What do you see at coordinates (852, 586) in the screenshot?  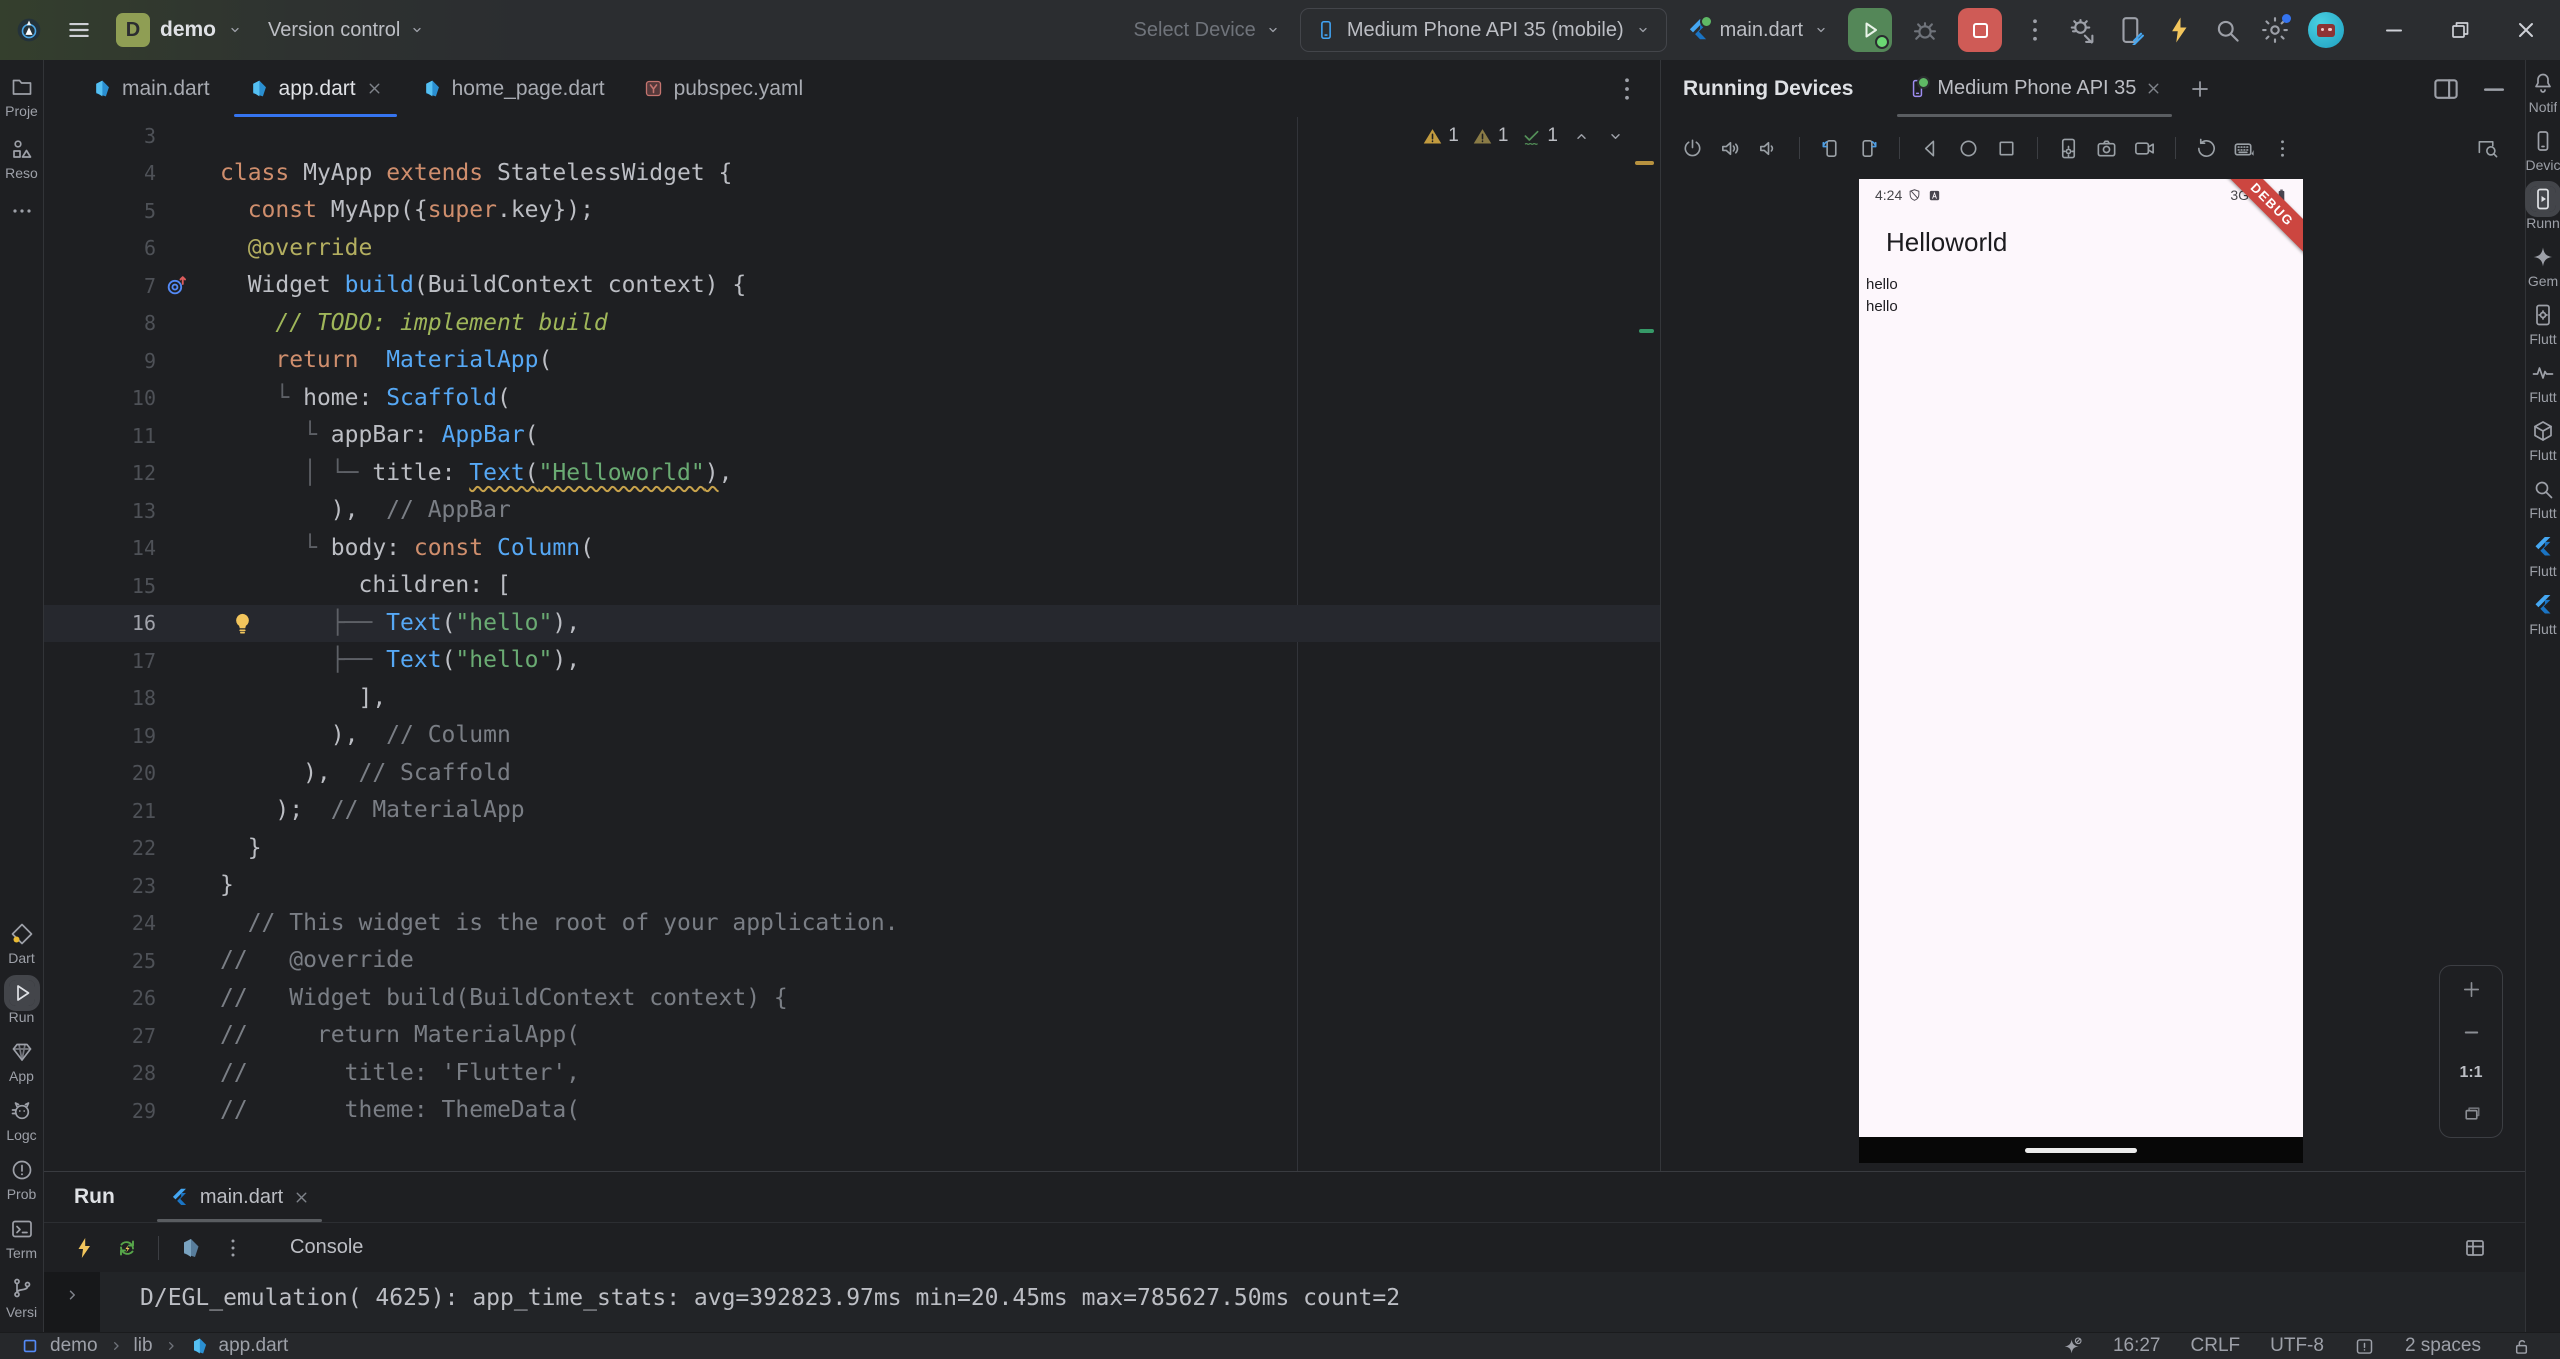 I see `code-line-15: 15 children: [` at bounding box center [852, 586].